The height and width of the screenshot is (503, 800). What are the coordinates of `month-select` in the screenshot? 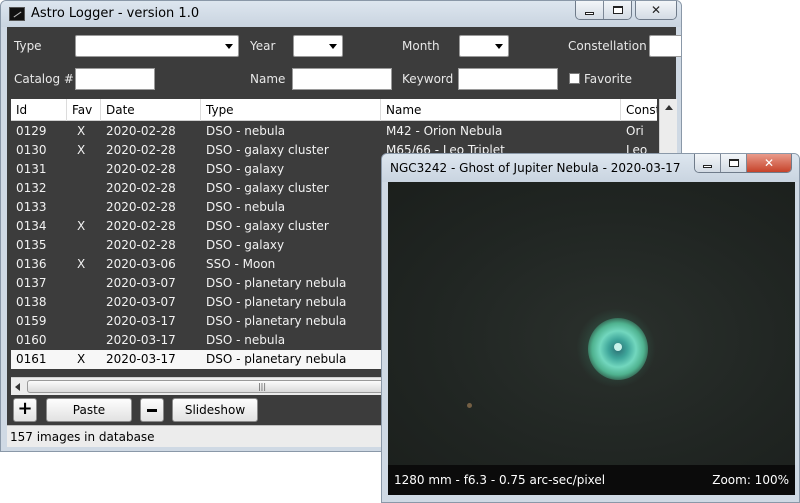 It's located at (484, 46).